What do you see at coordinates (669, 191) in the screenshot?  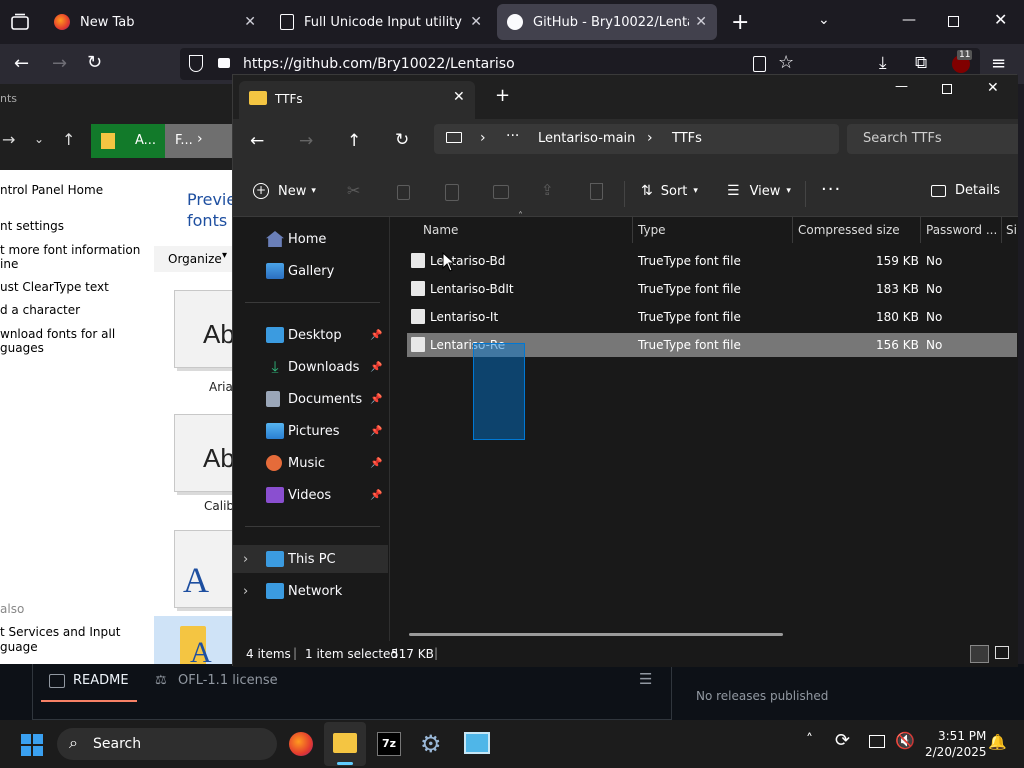 I see `sort-button: ⇅ Sort ▾` at bounding box center [669, 191].